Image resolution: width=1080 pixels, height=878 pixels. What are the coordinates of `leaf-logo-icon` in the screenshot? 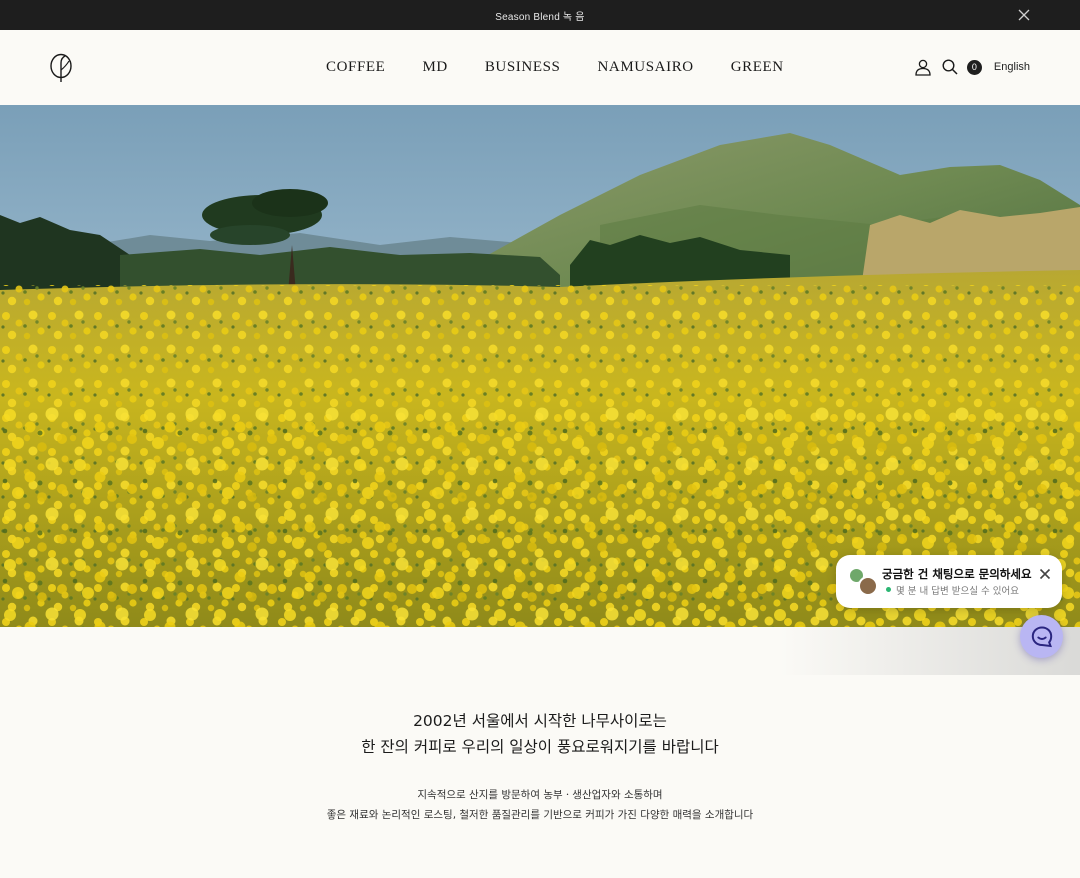 It's located at (61, 68).